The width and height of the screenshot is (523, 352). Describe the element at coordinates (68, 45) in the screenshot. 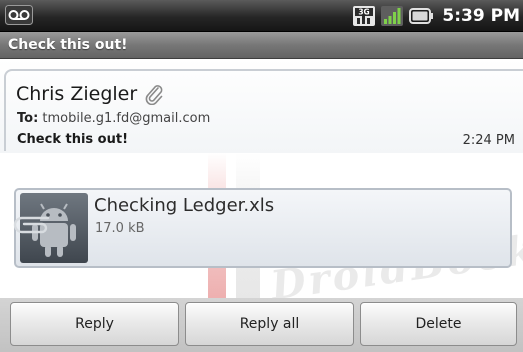

I see `page-title: Check this out!` at that location.